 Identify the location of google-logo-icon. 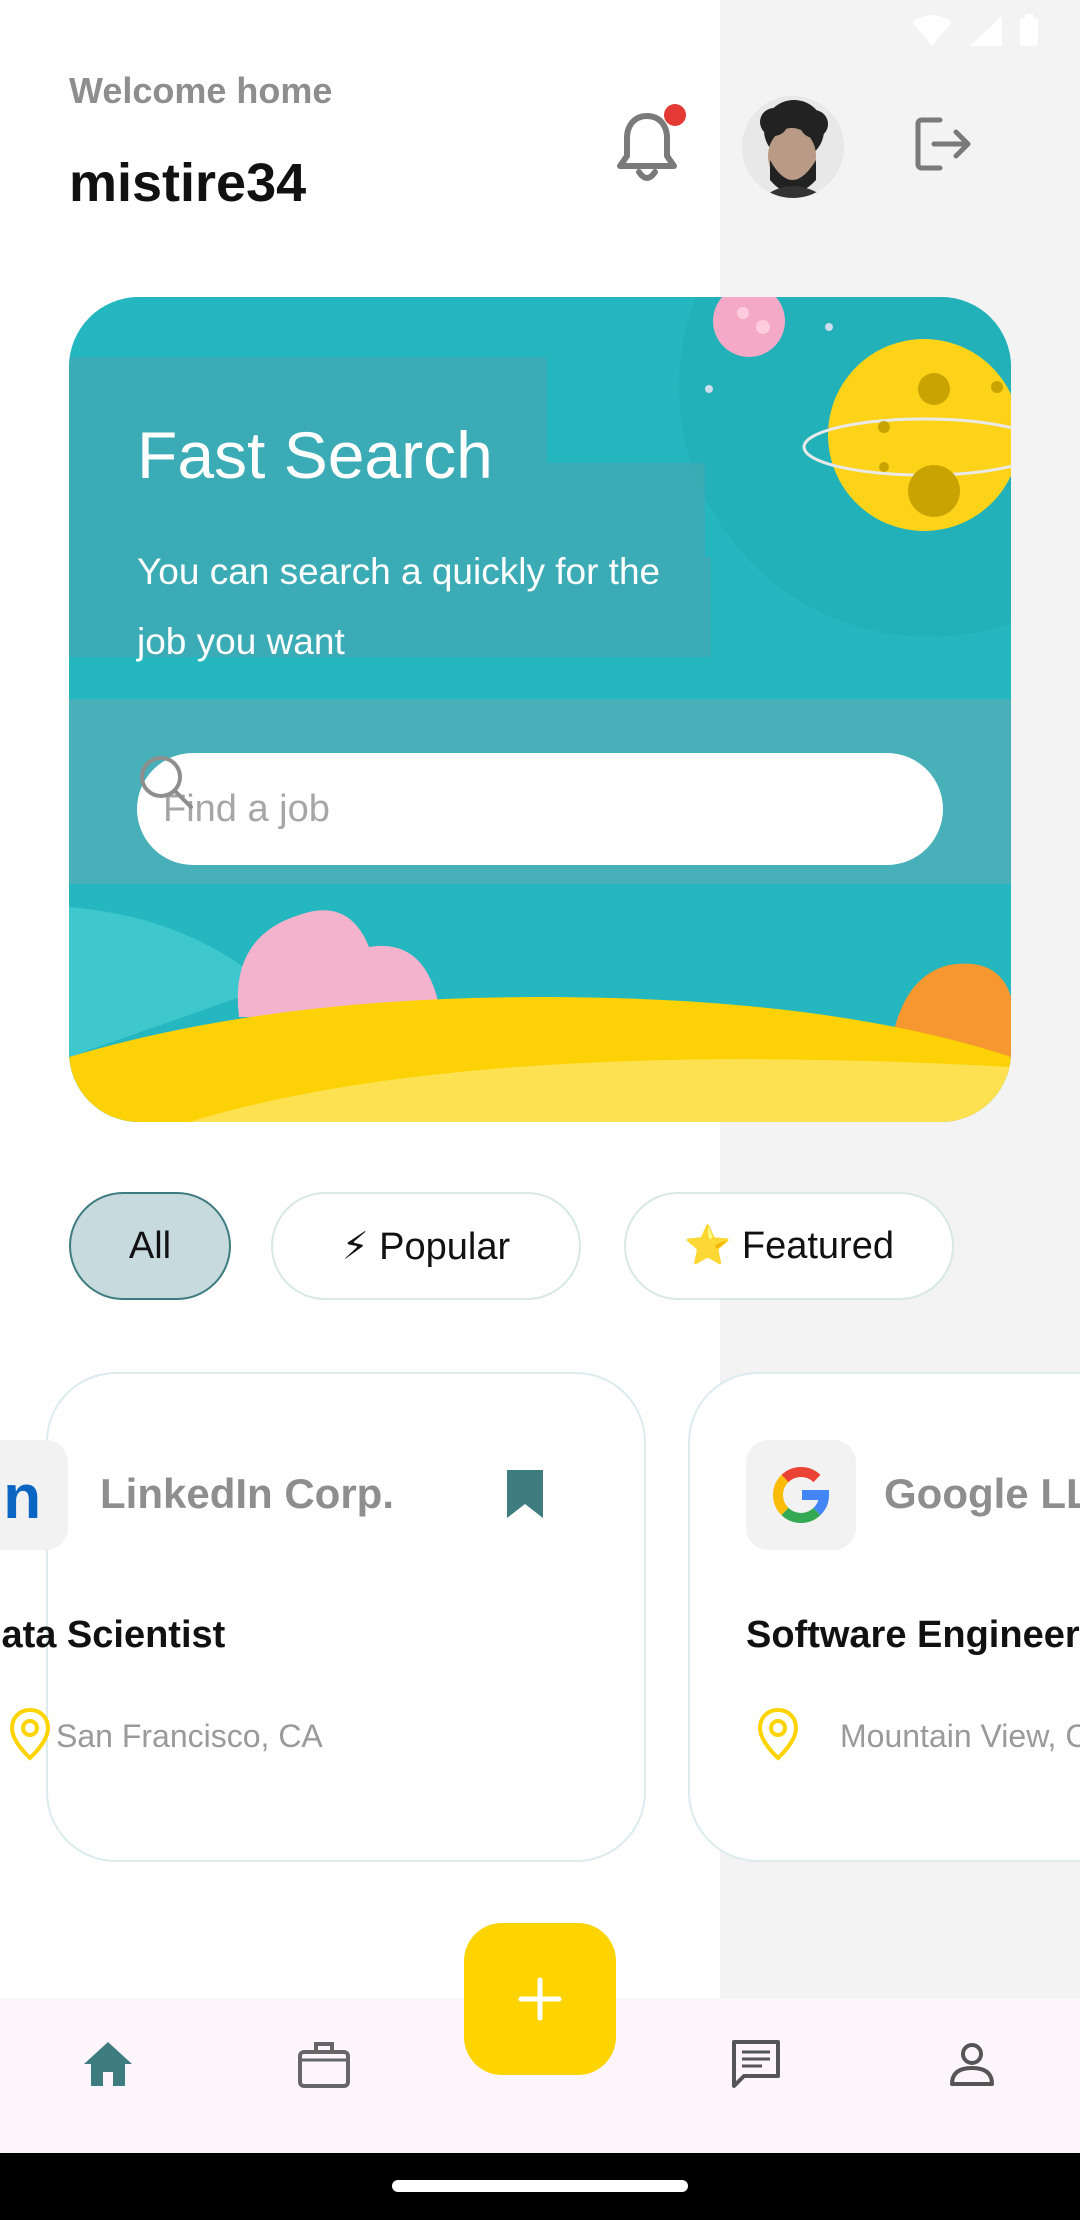
(801, 1495).